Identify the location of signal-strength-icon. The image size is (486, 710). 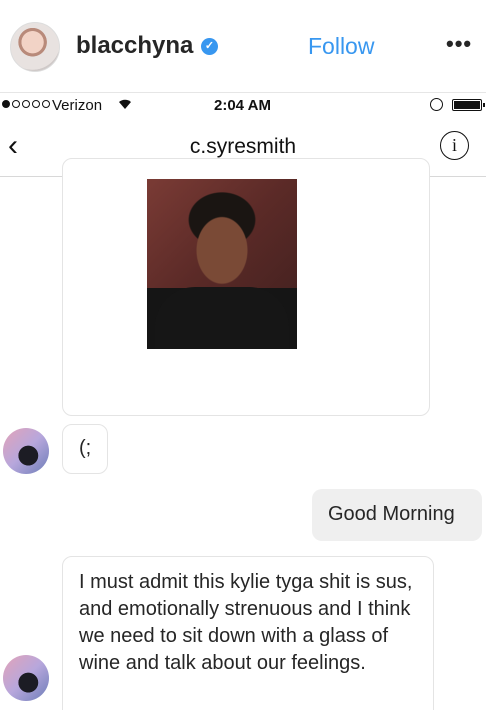
(26, 105).